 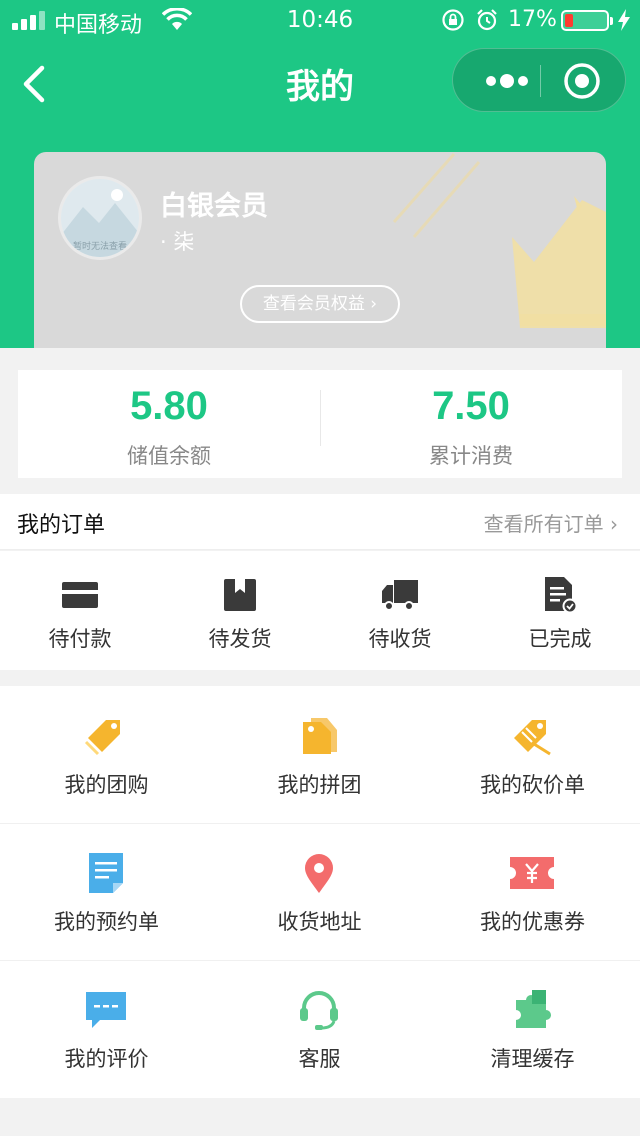 What do you see at coordinates (80, 595) in the screenshot?
I see `card-icon` at bounding box center [80, 595].